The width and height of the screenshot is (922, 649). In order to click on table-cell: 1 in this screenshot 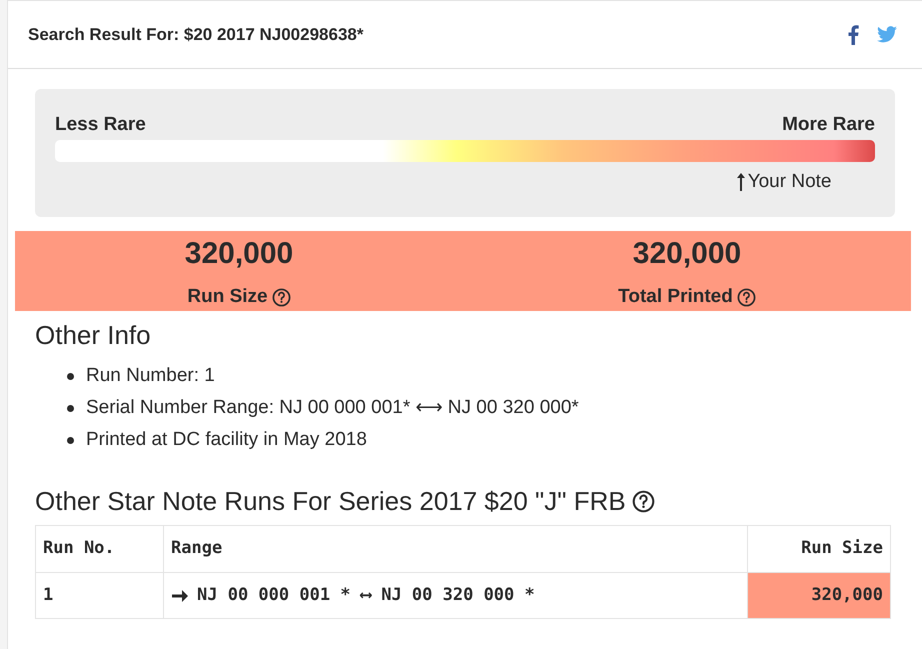, I will do `click(100, 595)`.